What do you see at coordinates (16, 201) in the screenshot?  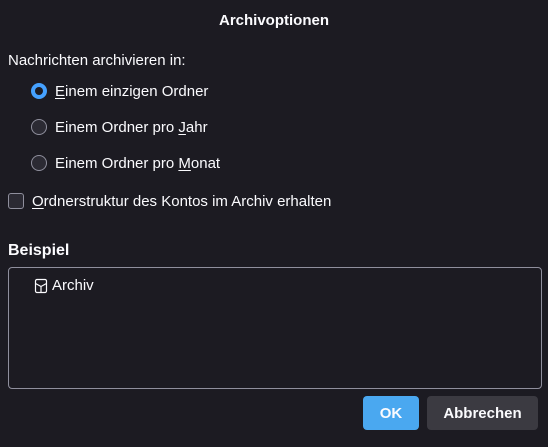 I see `keep-folder-structure-checkbox` at bounding box center [16, 201].